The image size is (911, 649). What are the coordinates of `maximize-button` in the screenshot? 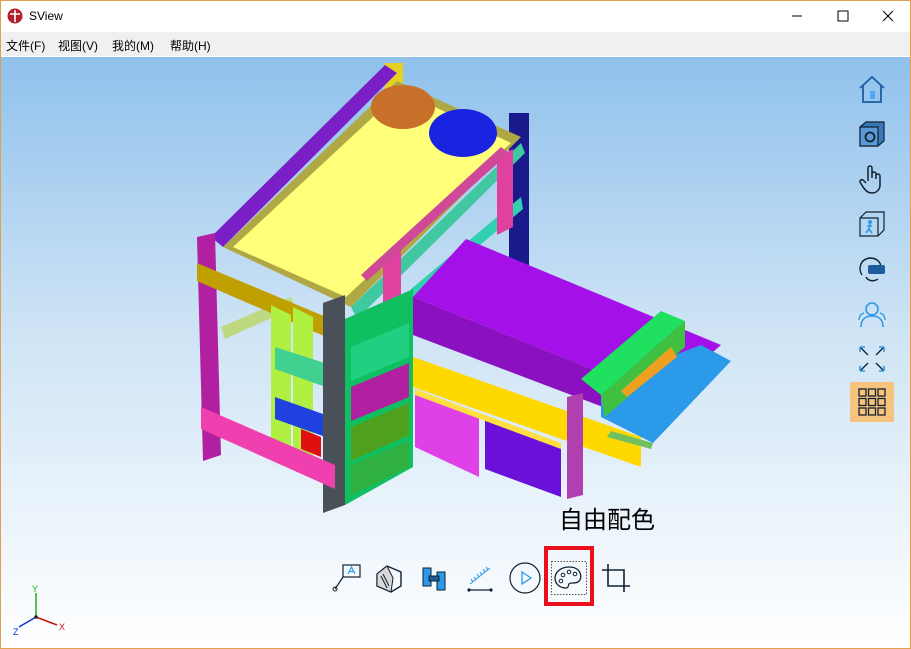 It's located at (843, 16).